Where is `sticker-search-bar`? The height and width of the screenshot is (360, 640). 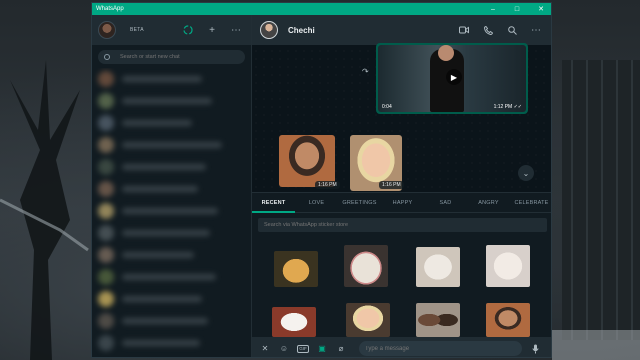
sticker-search-bar is located at coordinates (402, 225).